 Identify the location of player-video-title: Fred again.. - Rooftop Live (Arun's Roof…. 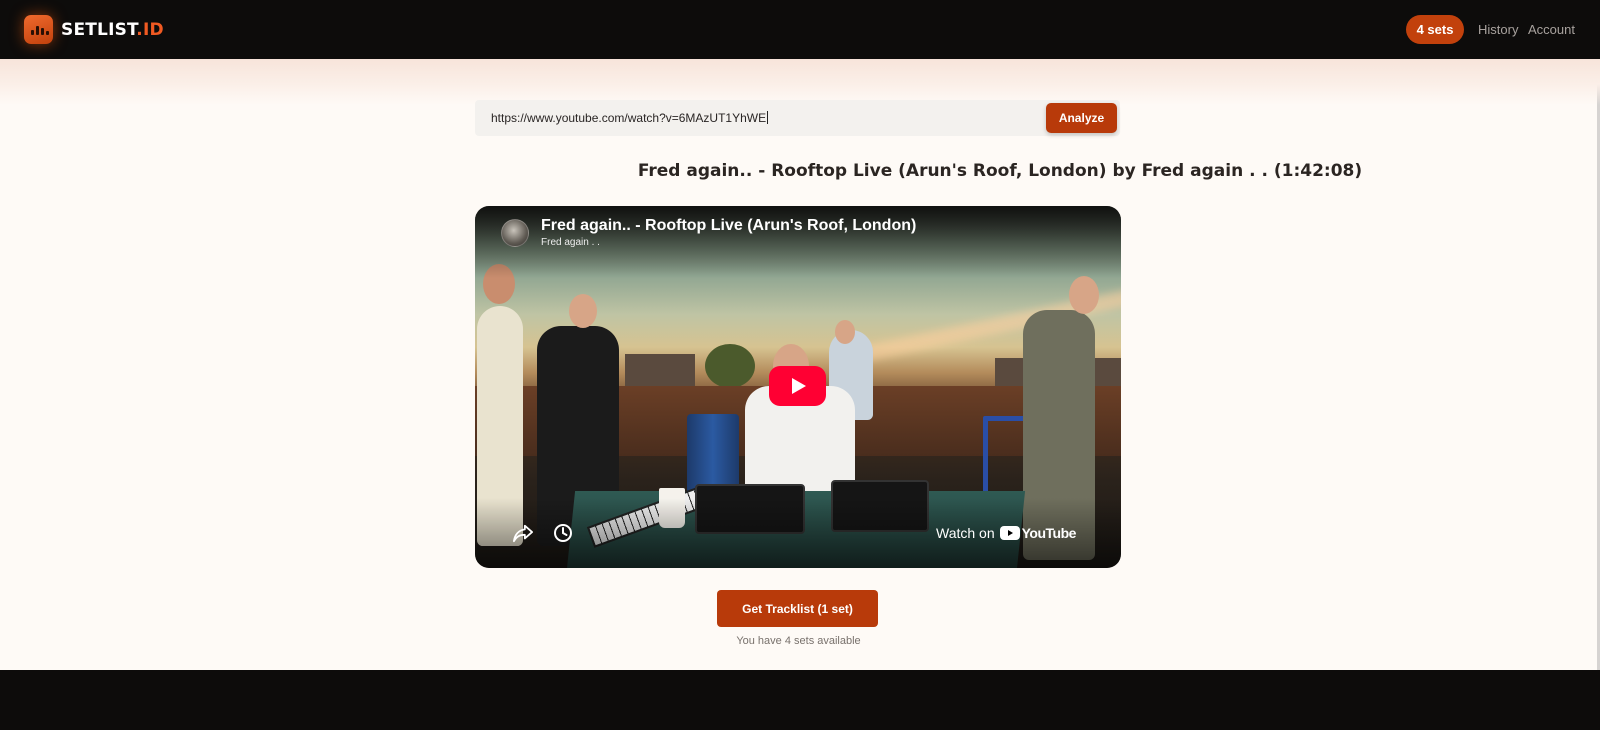
(728, 226).